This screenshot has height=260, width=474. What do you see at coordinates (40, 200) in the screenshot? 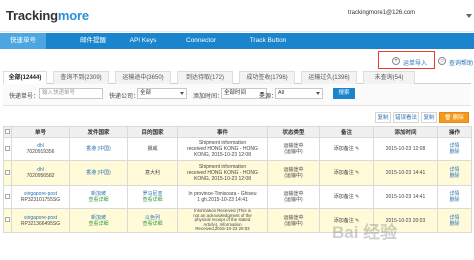
I see `tracking-number: RP323101755SG` at bounding box center [40, 200].